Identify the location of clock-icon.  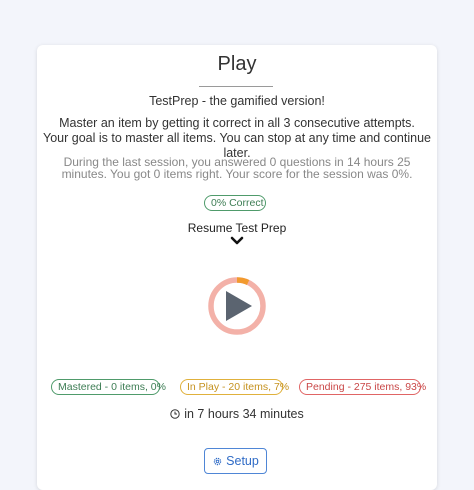
(175, 414).